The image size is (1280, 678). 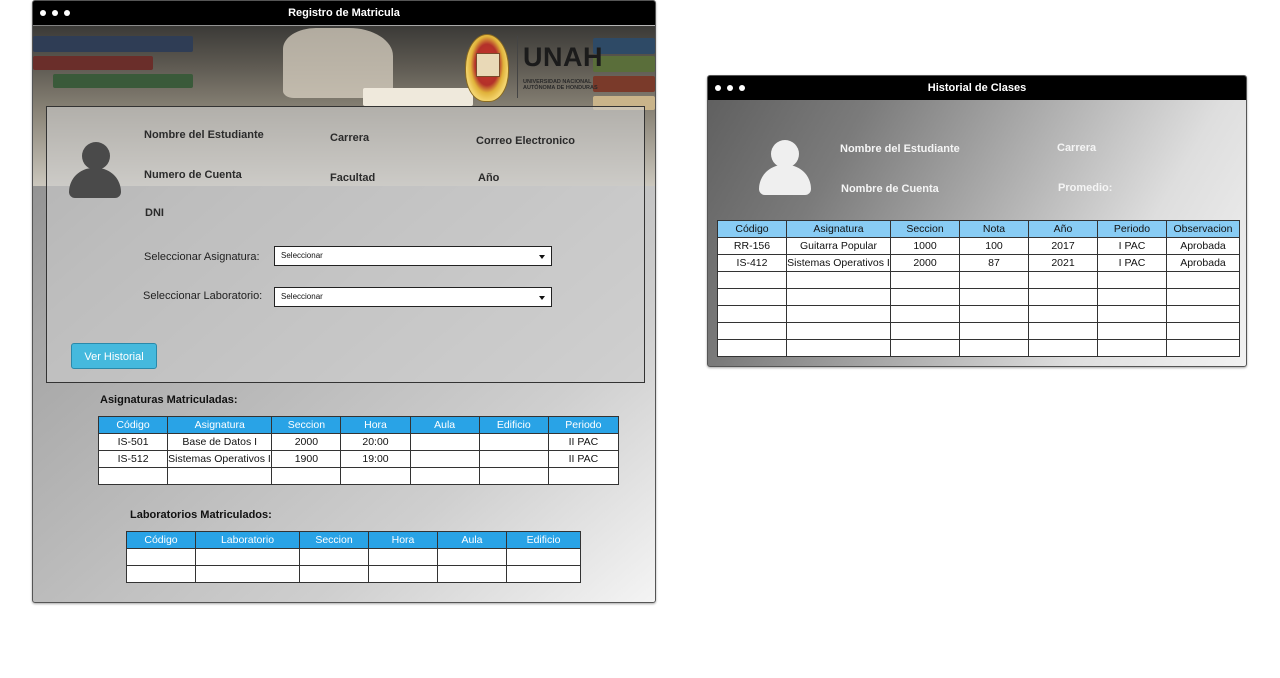 What do you see at coordinates (752, 246) in the screenshot?
I see `table-cell: RR-156` at bounding box center [752, 246].